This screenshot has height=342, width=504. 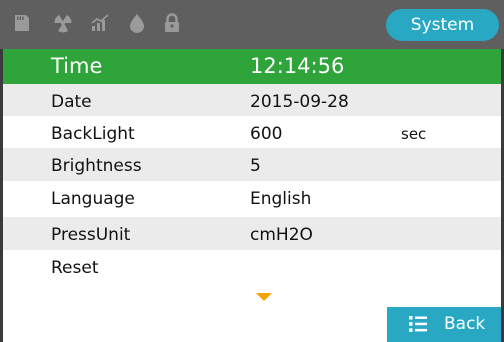 What do you see at coordinates (137, 23) in the screenshot?
I see `droplet-icon` at bounding box center [137, 23].